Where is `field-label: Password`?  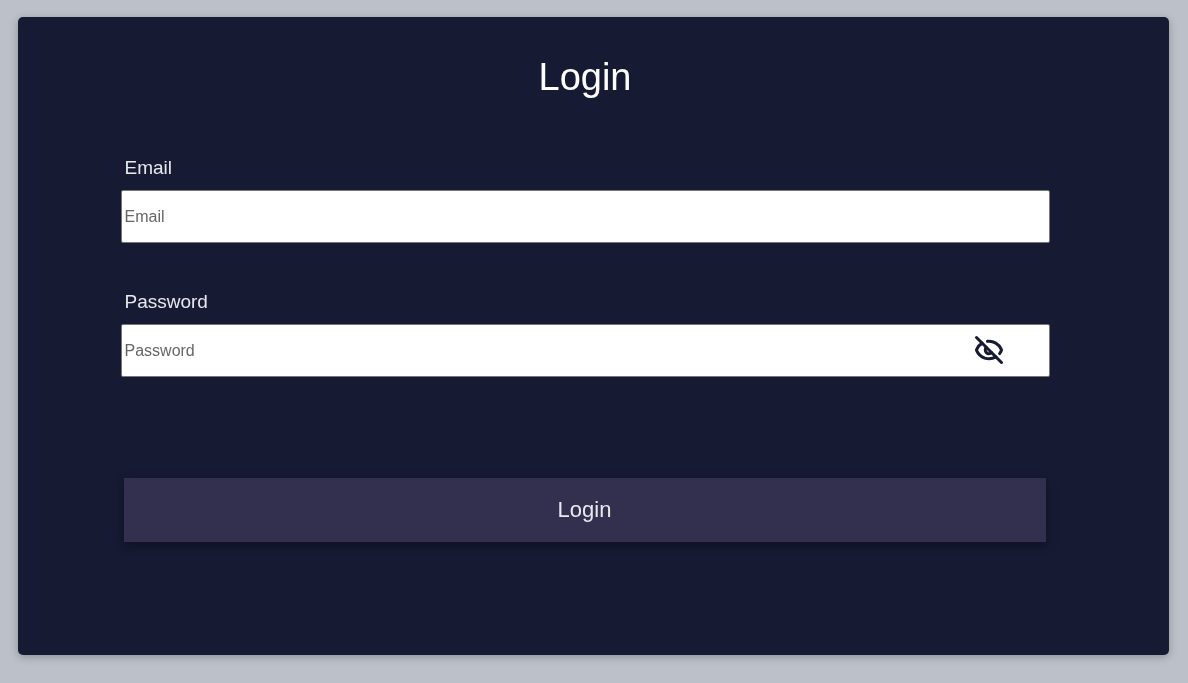
field-label: Password is located at coordinates (166, 302).